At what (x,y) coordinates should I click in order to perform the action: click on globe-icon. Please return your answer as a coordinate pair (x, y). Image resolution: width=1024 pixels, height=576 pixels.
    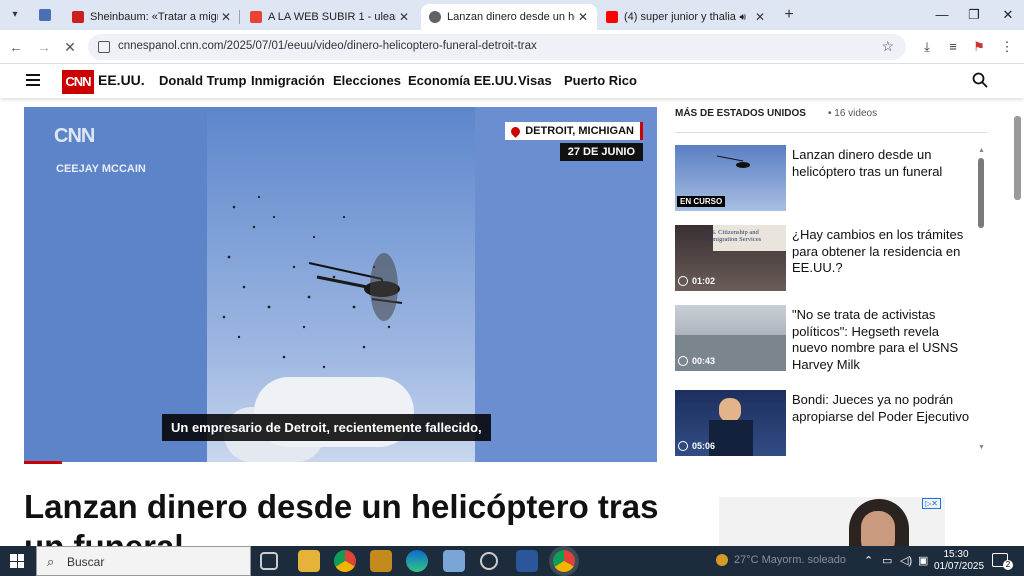
    Looking at the image, I should click on (435, 17).